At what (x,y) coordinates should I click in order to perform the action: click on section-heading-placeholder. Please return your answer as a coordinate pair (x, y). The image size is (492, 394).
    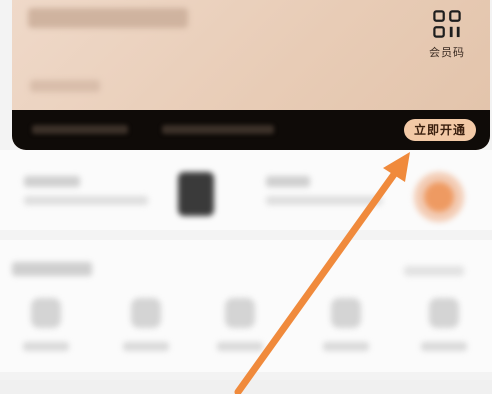
    Looking at the image, I should click on (52, 269).